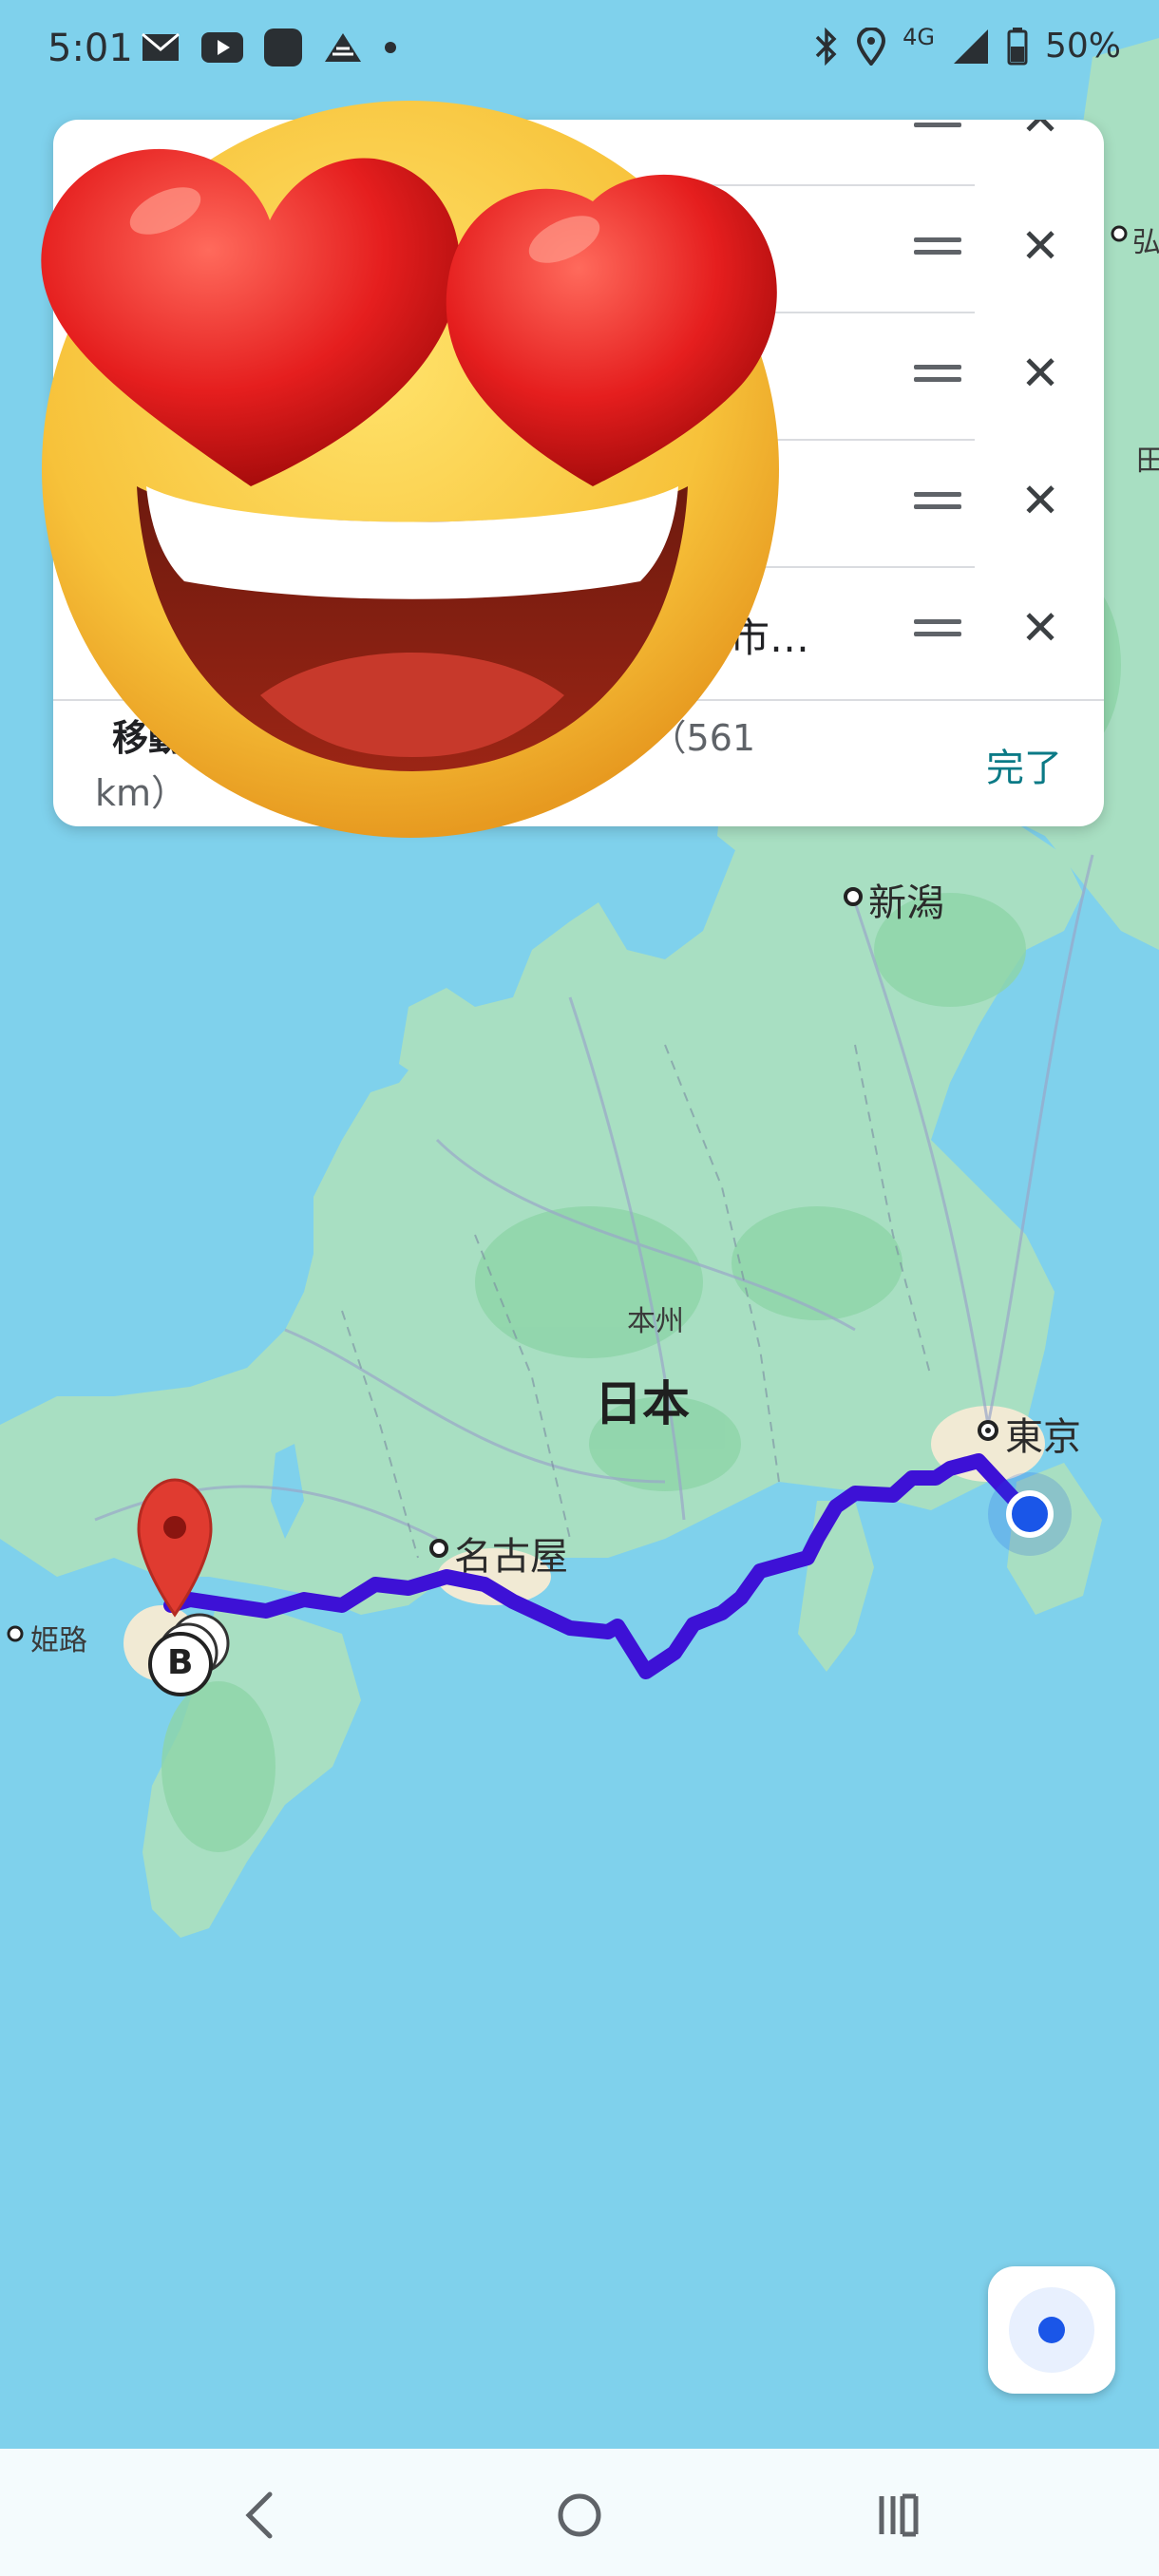  Describe the element at coordinates (1030, 1514) in the screenshot. I see `current-location-dot` at that location.